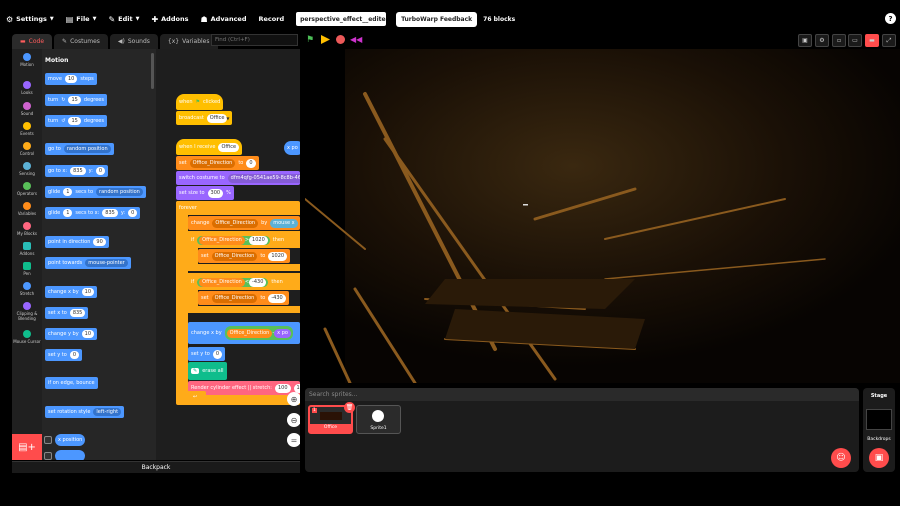 The image size is (900, 506). Describe the element at coordinates (85, 412) in the screenshot. I see `block-rotation-style: set rotation style left-right` at that location.